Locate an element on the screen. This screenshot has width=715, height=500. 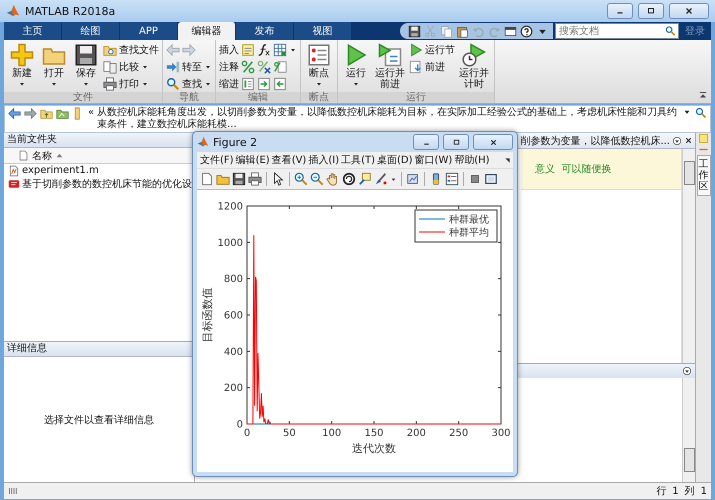
percent-cross-icon is located at coordinates (264, 67).